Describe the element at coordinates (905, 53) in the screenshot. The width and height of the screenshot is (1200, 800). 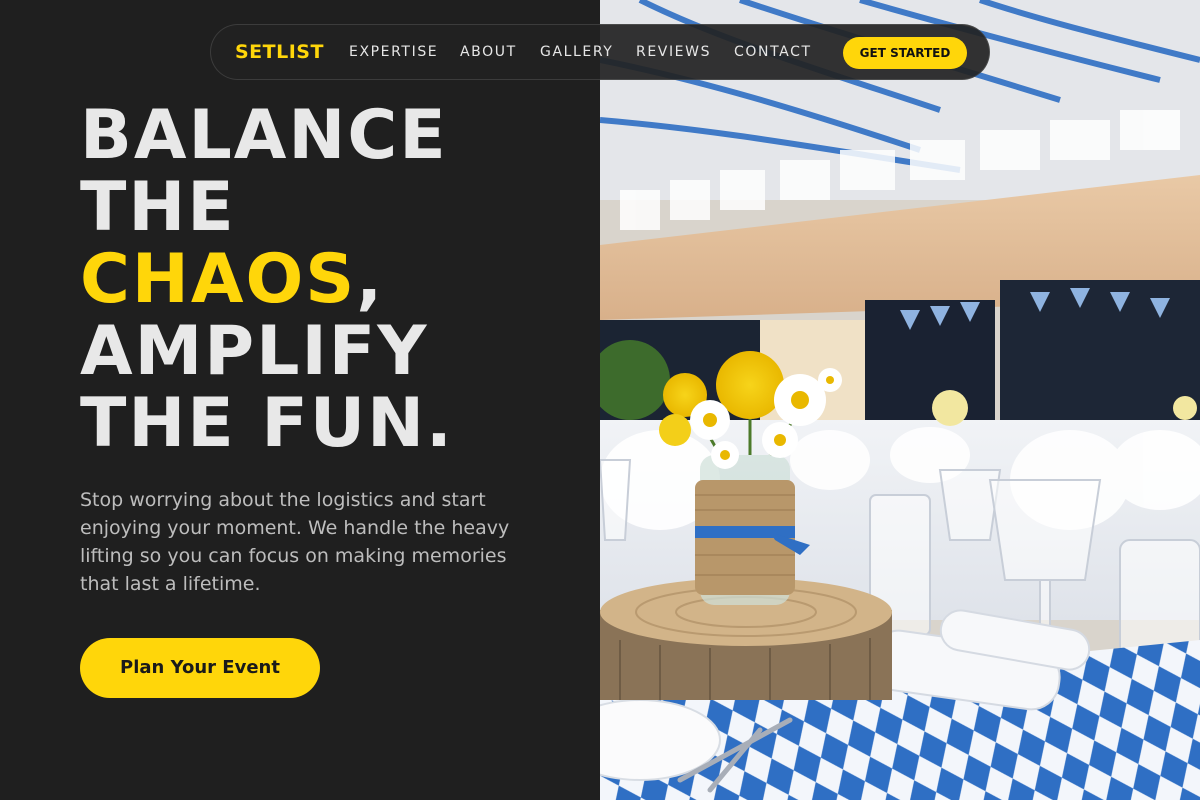
I see `get-started-button: GET STARTED` at that location.